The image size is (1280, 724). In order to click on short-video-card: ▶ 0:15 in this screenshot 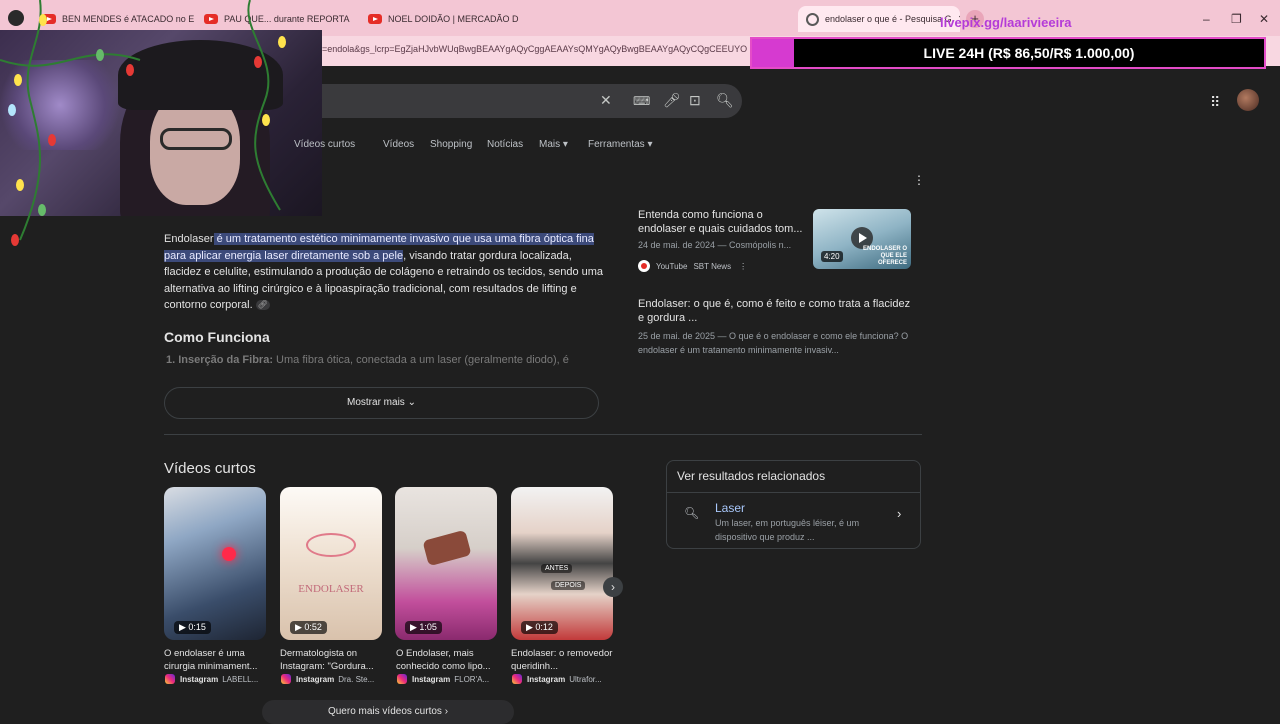, I will do `click(215, 563)`.